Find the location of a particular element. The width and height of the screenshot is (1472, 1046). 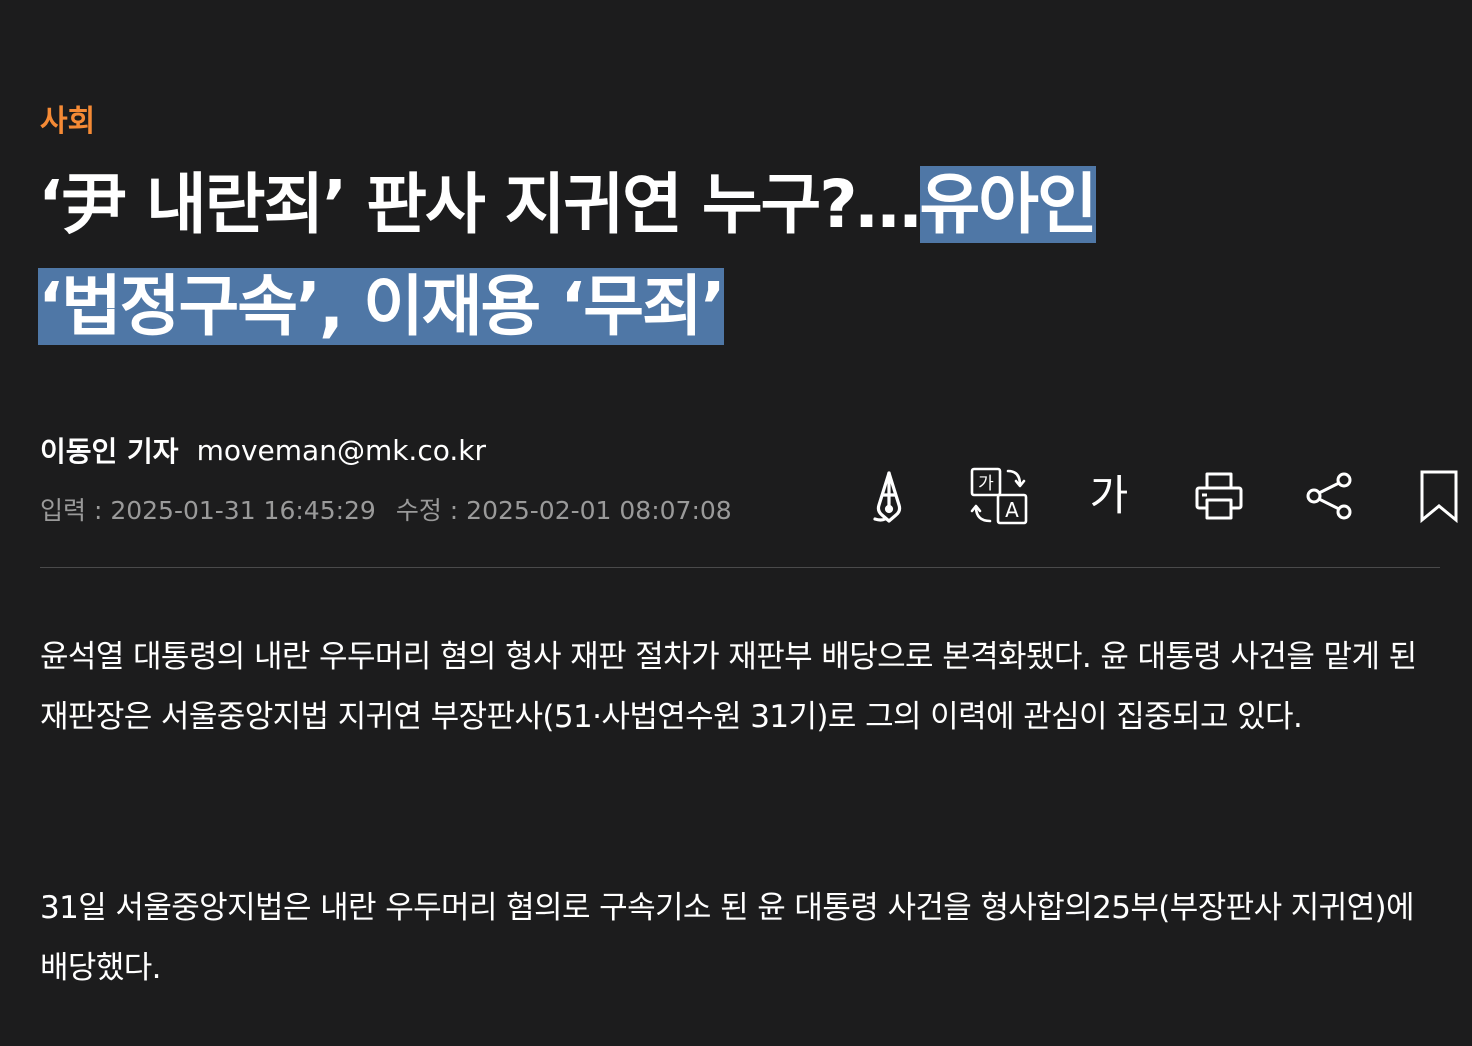

pen-nib-button is located at coordinates (889, 496).